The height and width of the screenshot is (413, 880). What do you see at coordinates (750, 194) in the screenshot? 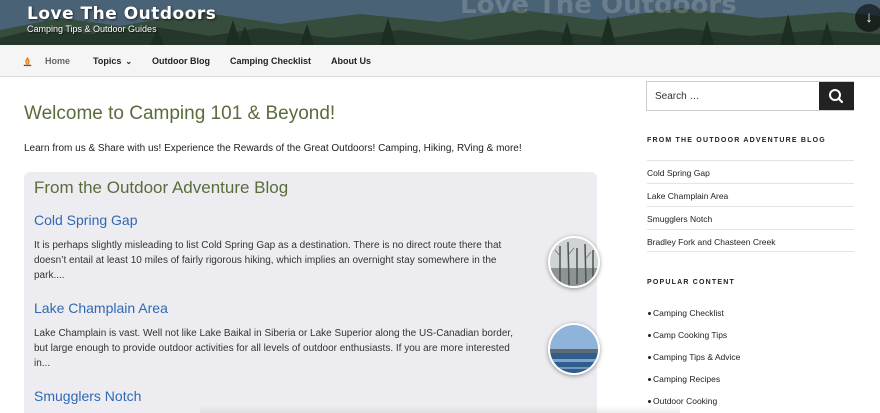
I see `sidebar-blog-link: Lake Champlain Area` at bounding box center [750, 194].